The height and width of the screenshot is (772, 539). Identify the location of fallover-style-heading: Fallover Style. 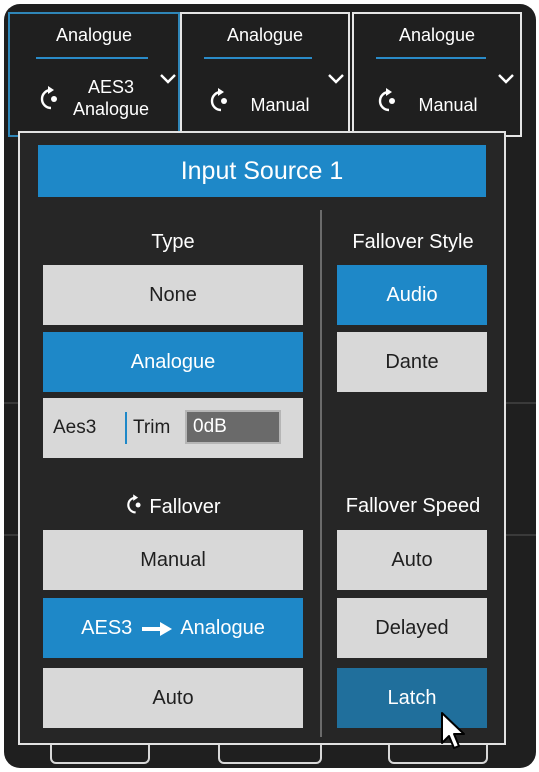
(413, 242).